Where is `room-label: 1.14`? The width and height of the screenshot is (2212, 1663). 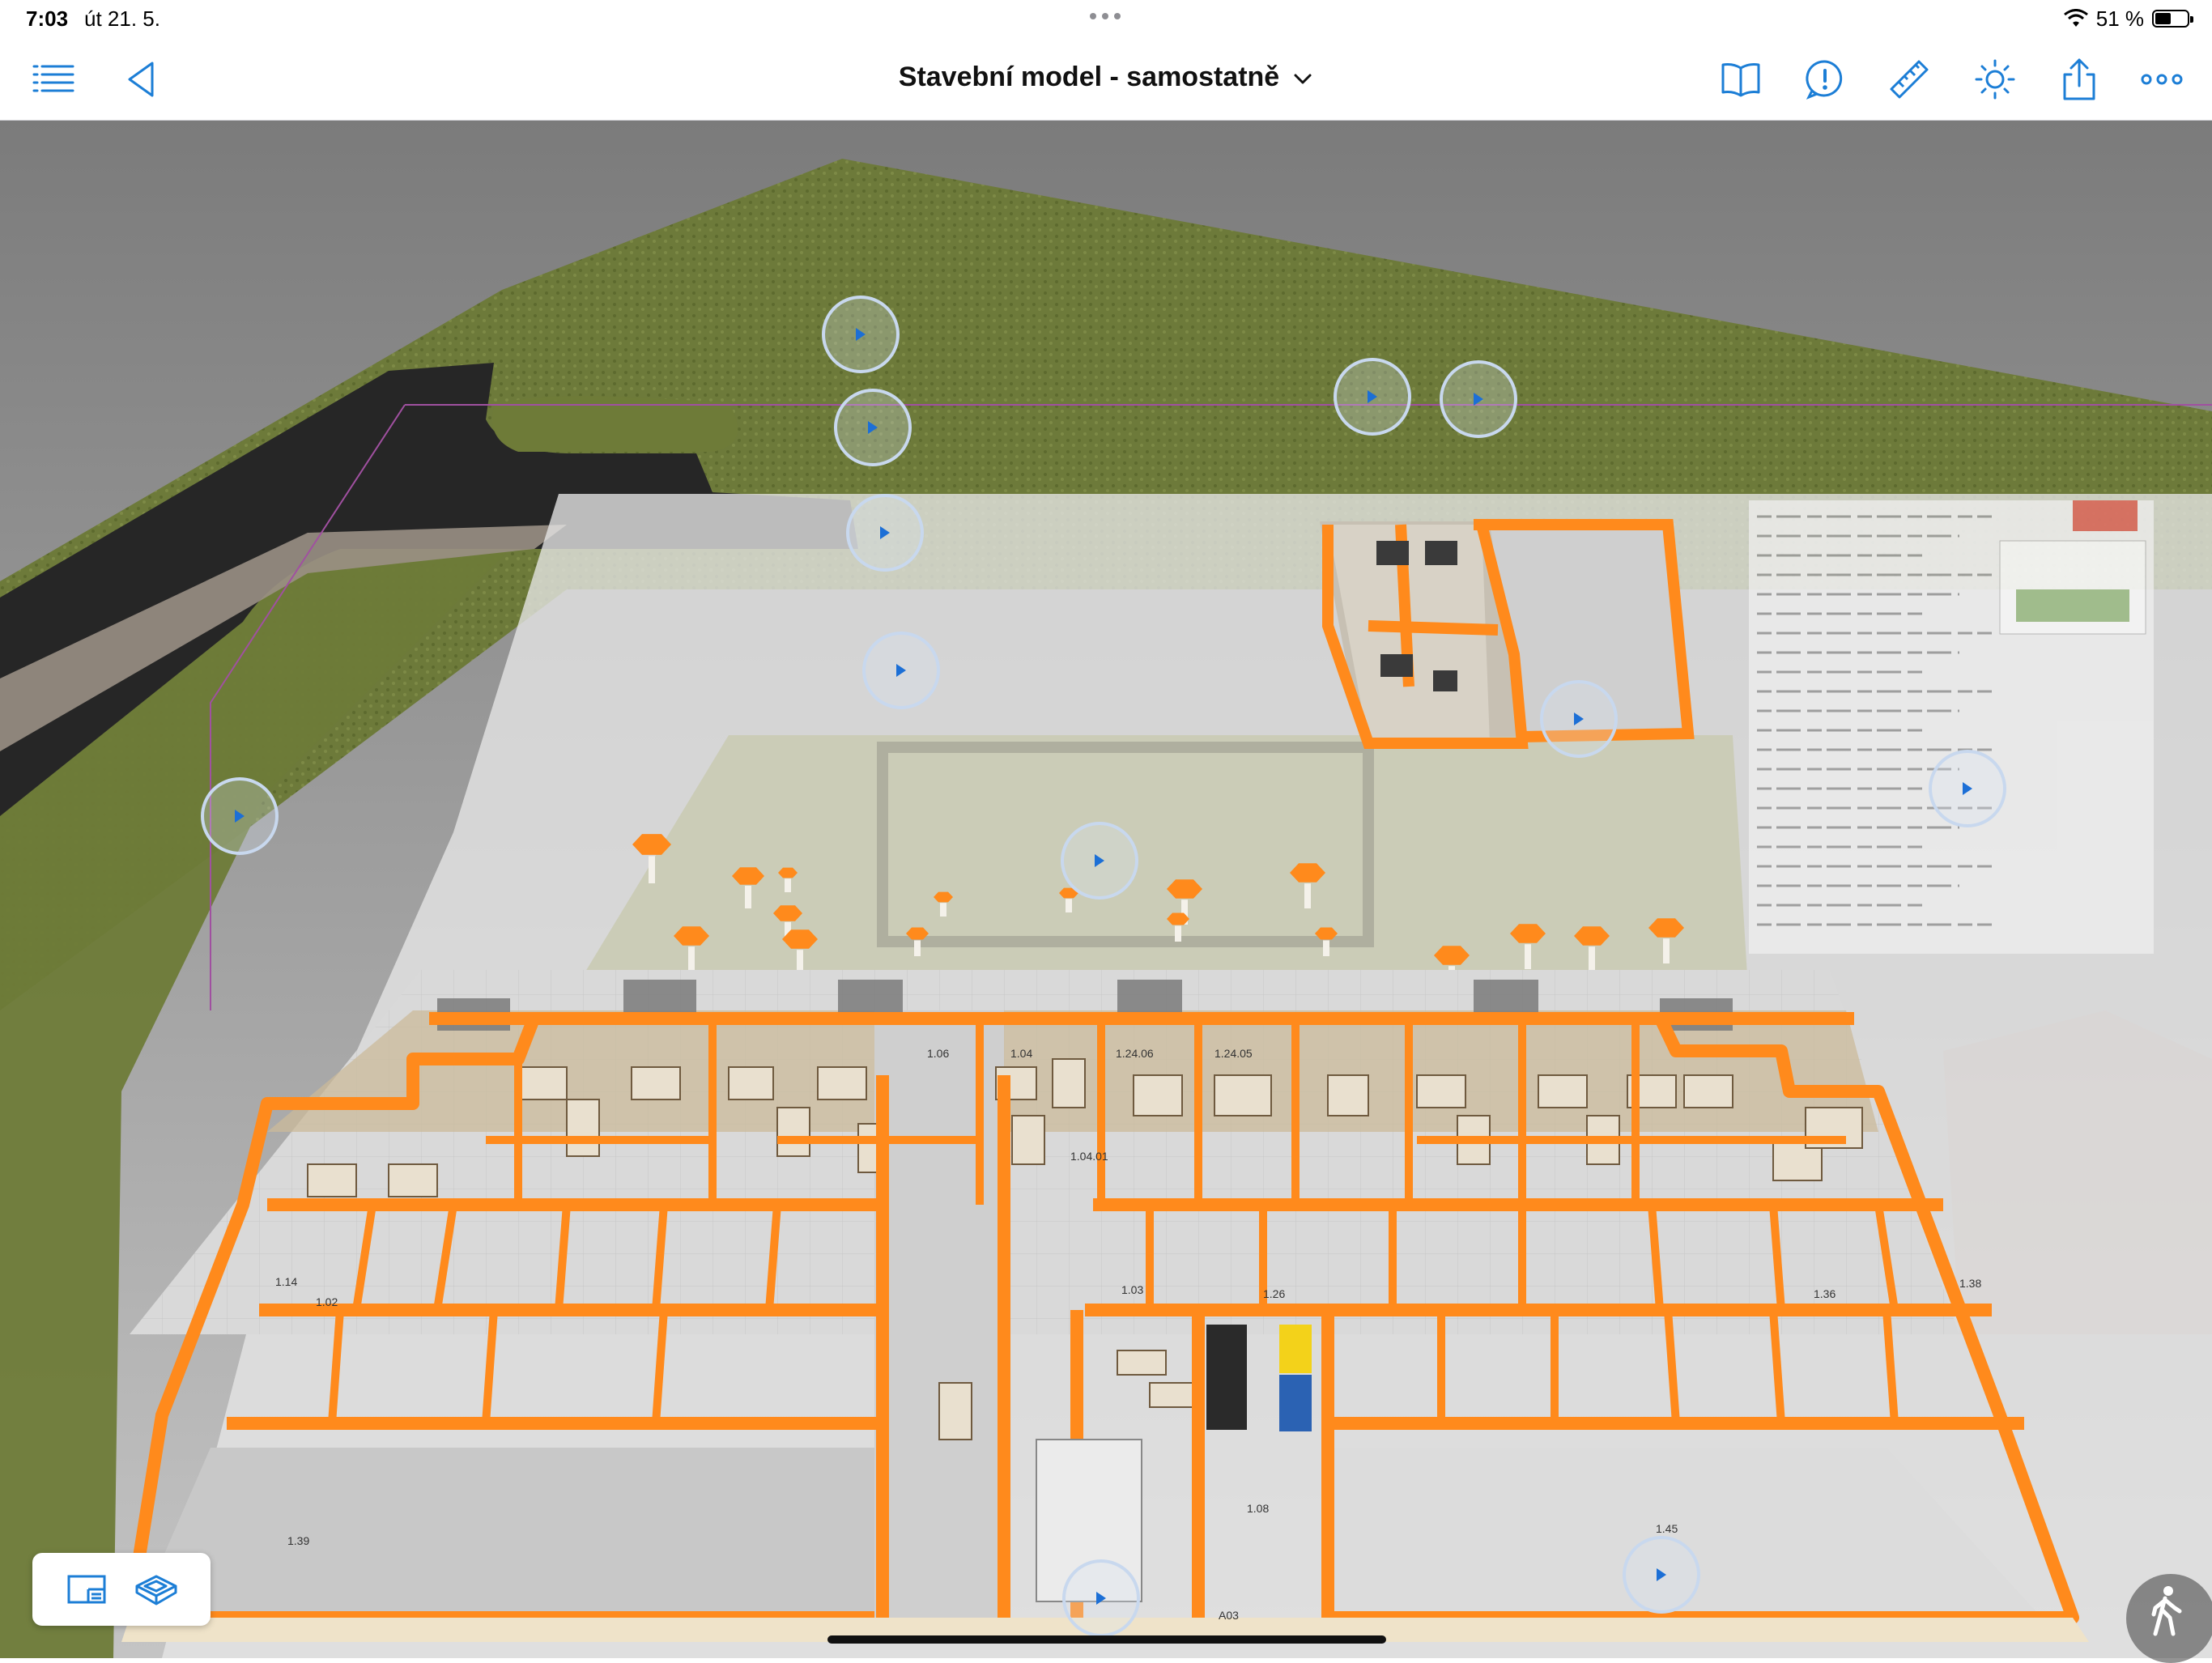
room-label: 1.14 is located at coordinates (286, 1281).